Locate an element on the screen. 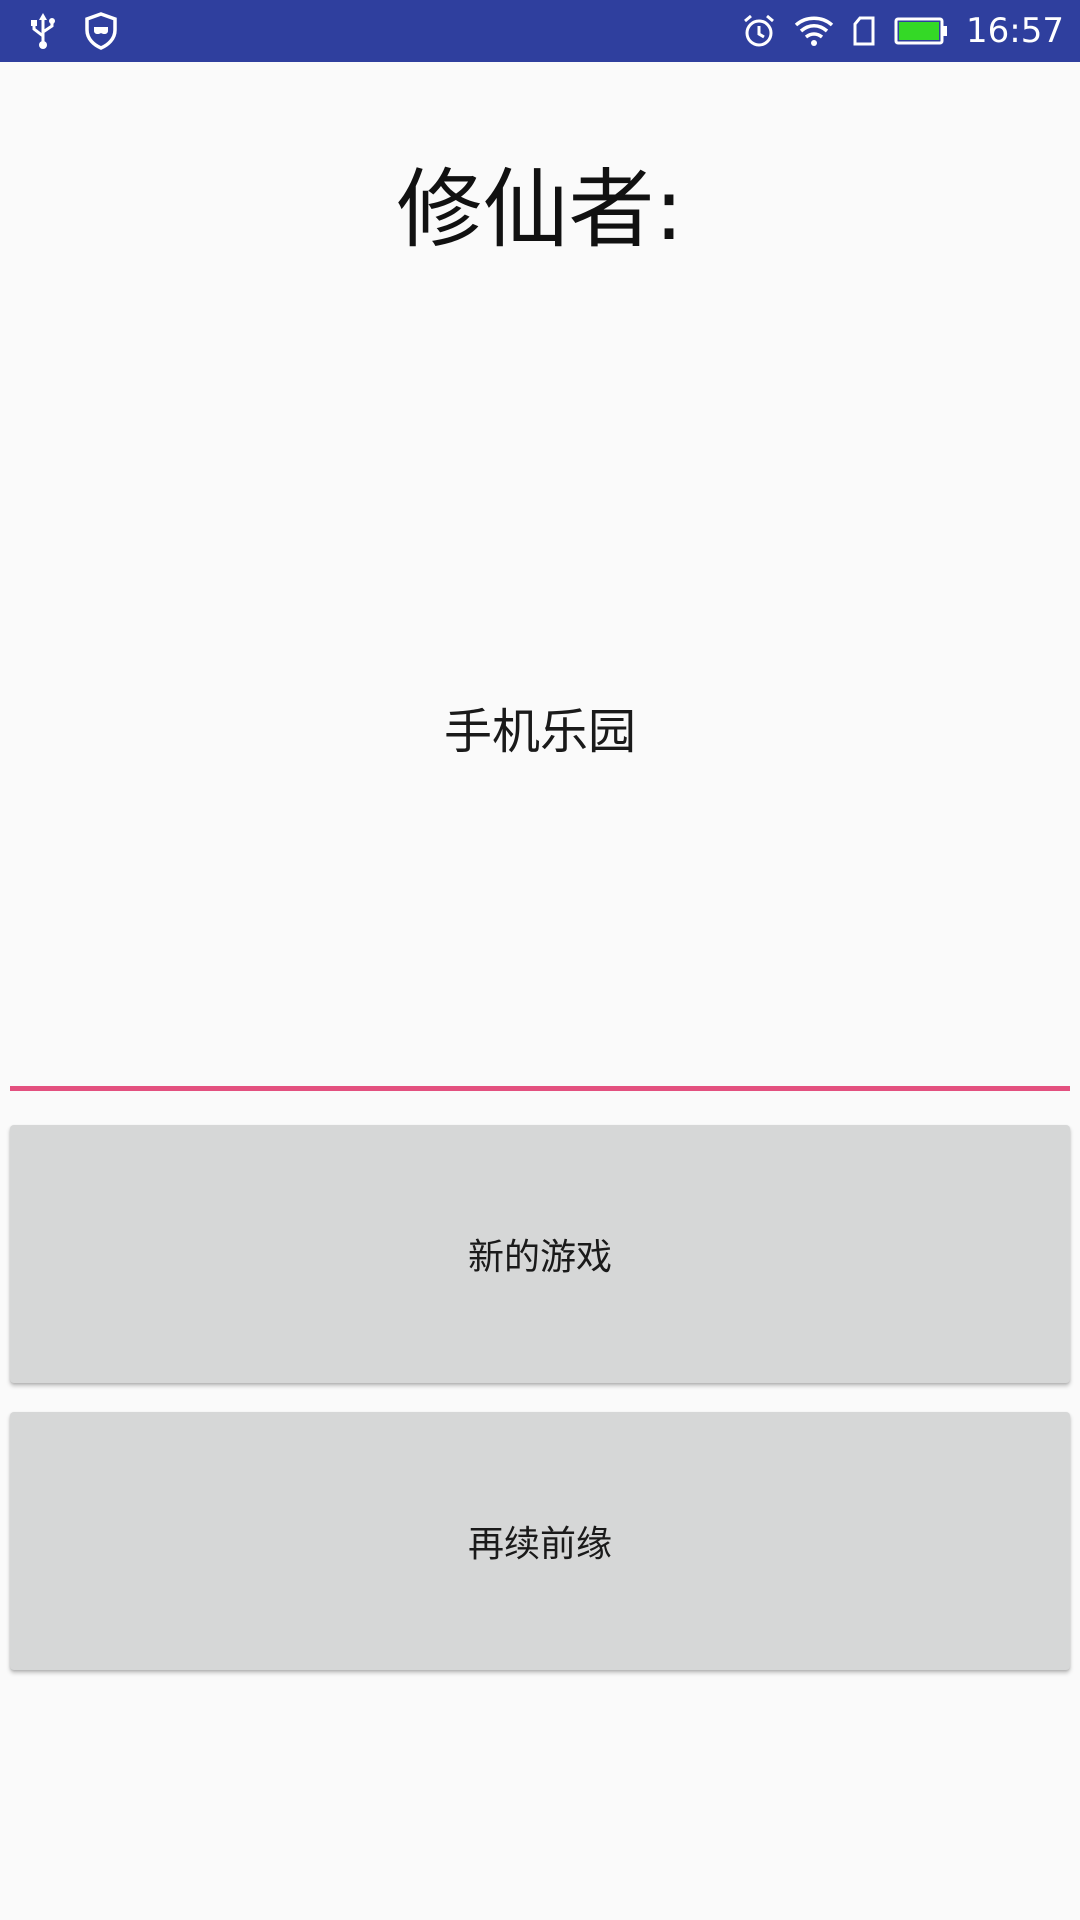 The height and width of the screenshot is (1920, 1080). status-bar: 16:57 is located at coordinates (540, 31).